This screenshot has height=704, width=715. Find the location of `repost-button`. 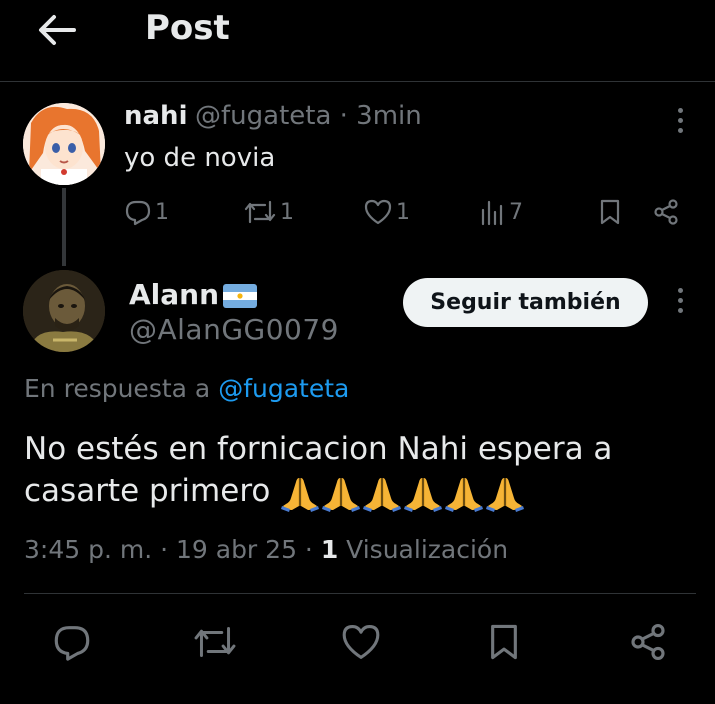

repost-button is located at coordinates (215, 644).